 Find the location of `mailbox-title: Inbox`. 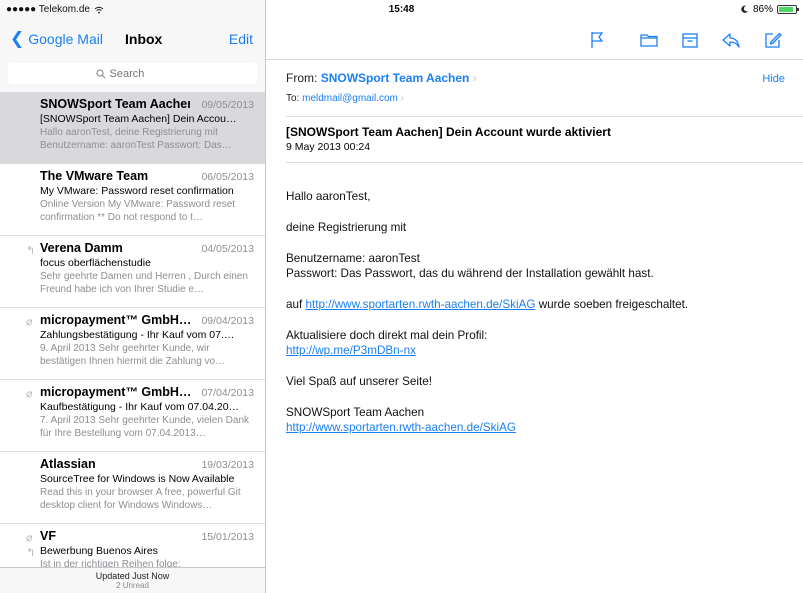

mailbox-title: Inbox is located at coordinates (144, 39).